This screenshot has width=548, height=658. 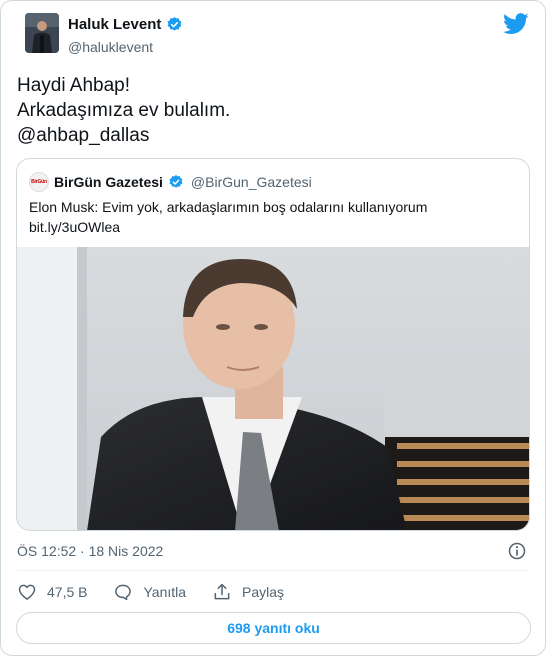 I want to click on author-name: Haluk Levent, so click(x=114, y=24).